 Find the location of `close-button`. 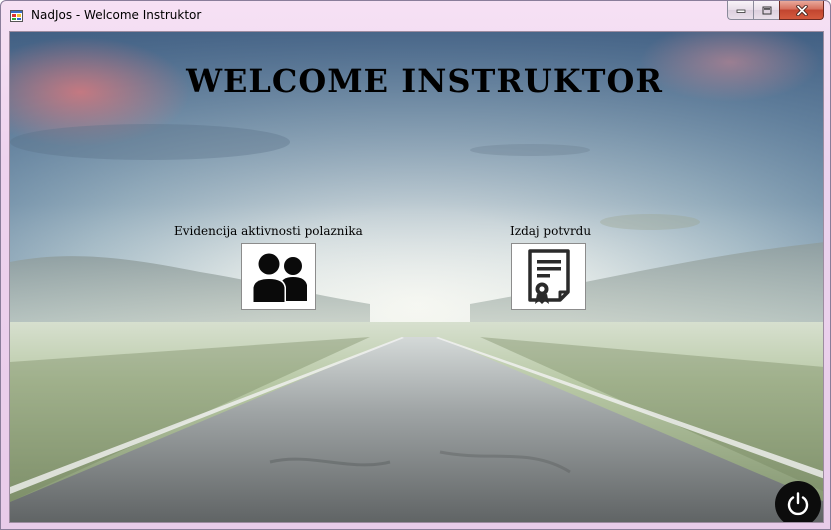

close-button is located at coordinates (801, 10).